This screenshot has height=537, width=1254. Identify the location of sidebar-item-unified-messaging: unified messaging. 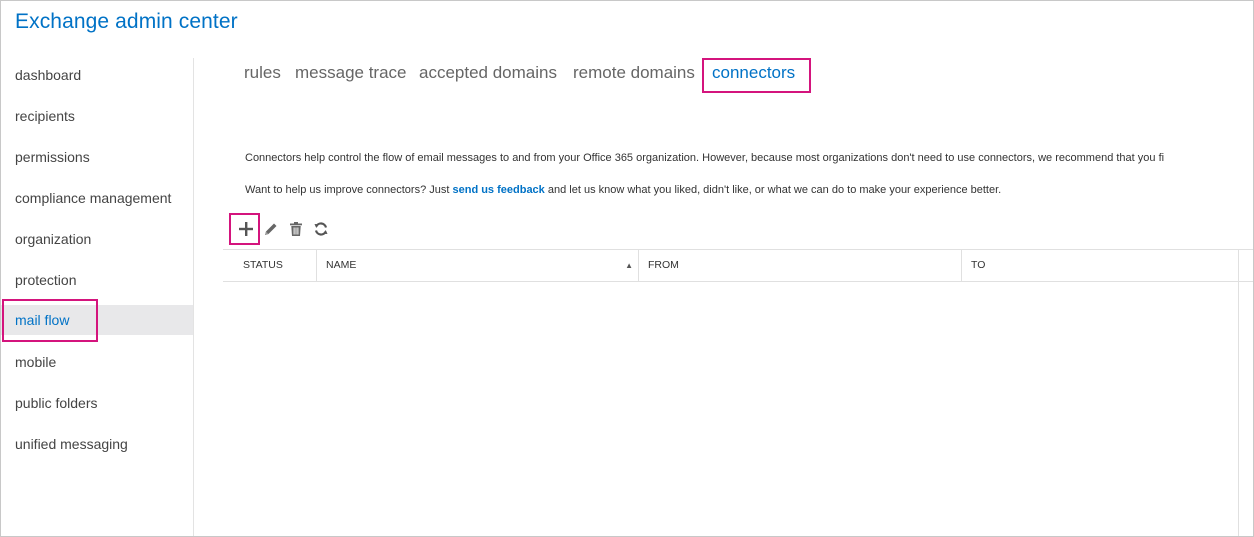
(97, 444).